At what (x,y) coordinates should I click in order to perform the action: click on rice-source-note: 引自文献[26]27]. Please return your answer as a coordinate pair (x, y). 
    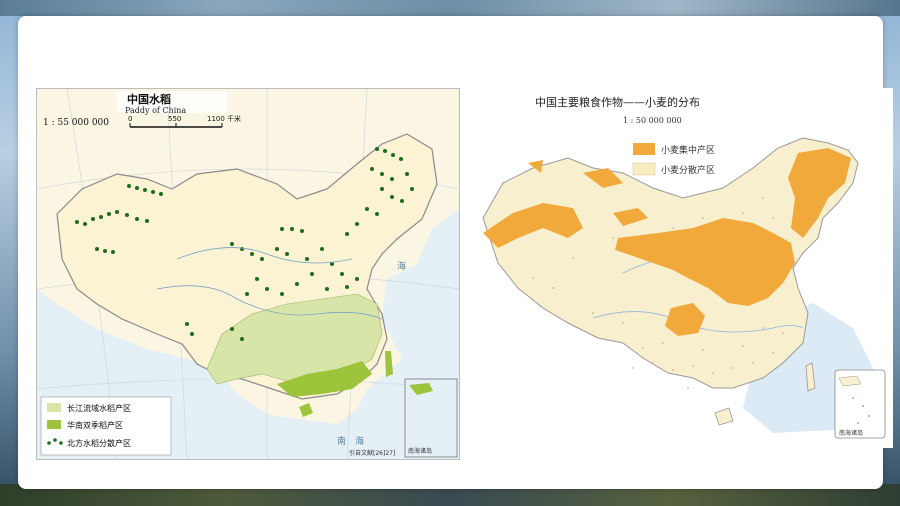
    Looking at the image, I should click on (372, 453).